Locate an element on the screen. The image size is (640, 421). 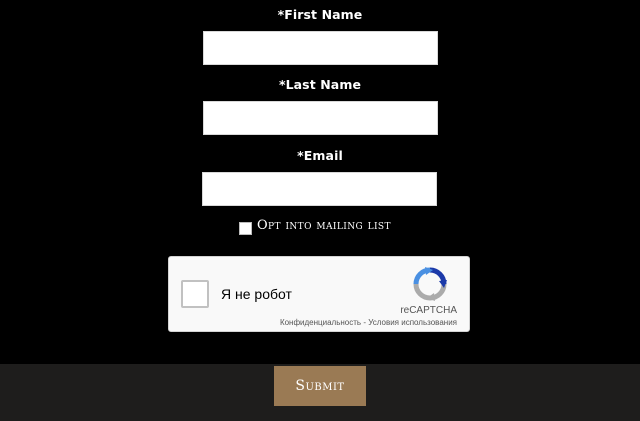
recaptcha-label: Я не робот is located at coordinates (256, 294).